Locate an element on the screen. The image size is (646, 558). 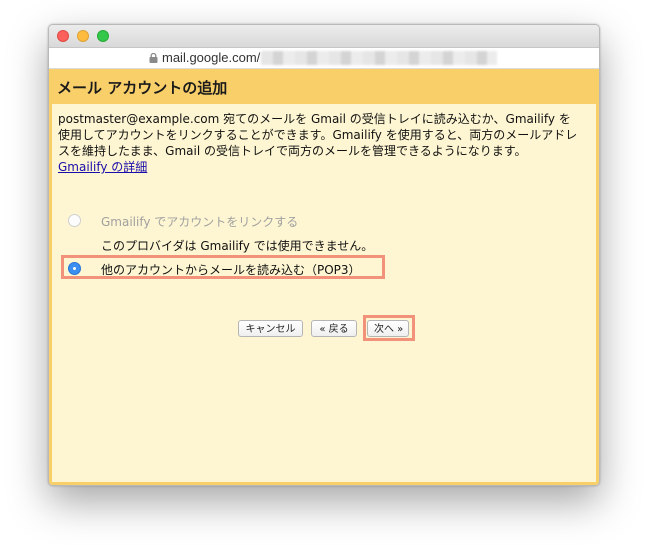
pop3-radio is located at coordinates (74, 268).